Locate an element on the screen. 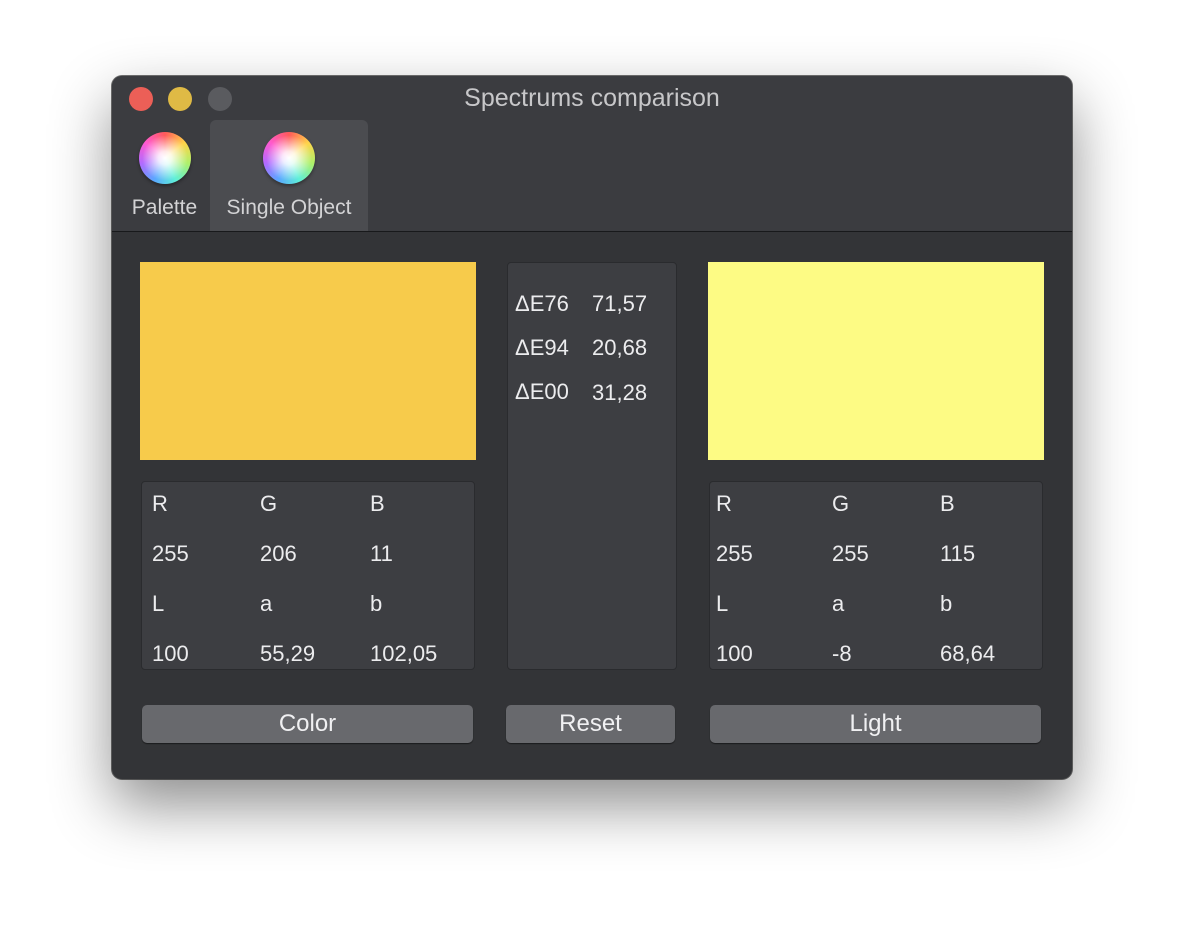 This screenshot has height=928, width=1184. delta-e94-label: ΔE94 is located at coordinates (542, 347).